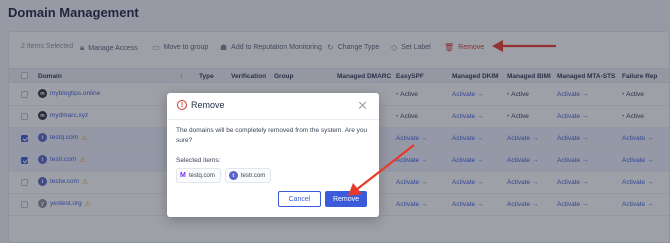 This screenshot has width=670, height=243. What do you see at coordinates (233, 175) in the screenshot?
I see `t-avatar-icon: t` at bounding box center [233, 175].